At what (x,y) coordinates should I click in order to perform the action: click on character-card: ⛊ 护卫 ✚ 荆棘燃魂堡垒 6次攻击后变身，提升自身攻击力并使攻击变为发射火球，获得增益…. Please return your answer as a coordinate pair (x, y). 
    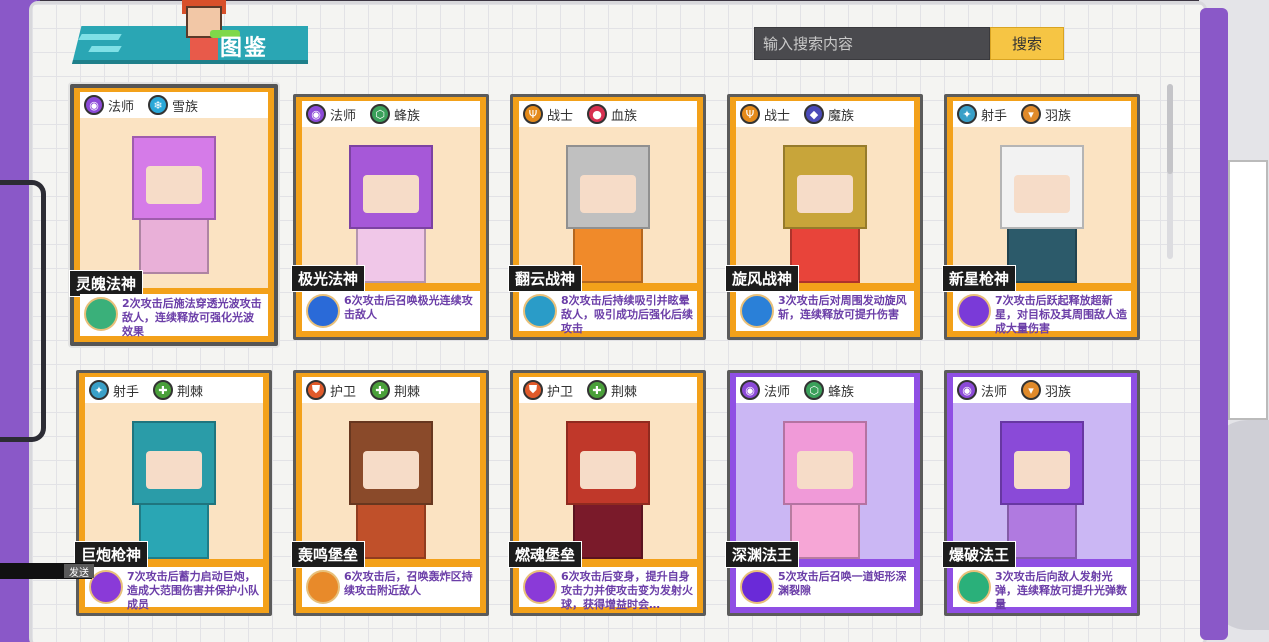
    Looking at the image, I should click on (607, 493).